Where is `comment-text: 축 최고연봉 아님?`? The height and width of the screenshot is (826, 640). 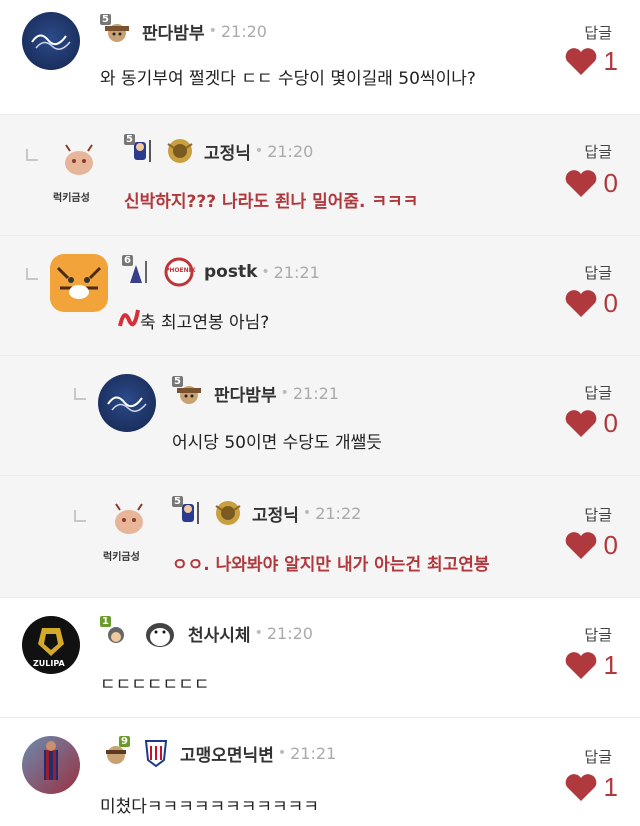
comment-text: 축 최고연봉 아님? is located at coordinates (205, 323).